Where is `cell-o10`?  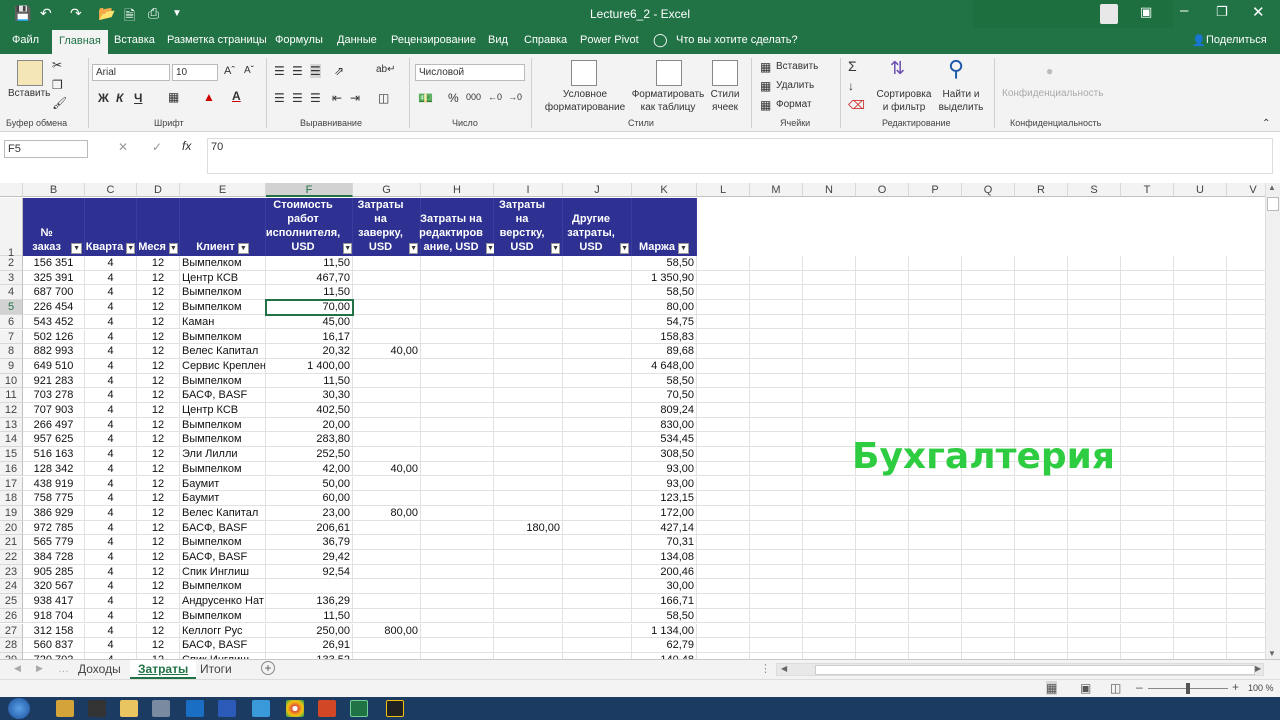 cell-o10 is located at coordinates (882, 381).